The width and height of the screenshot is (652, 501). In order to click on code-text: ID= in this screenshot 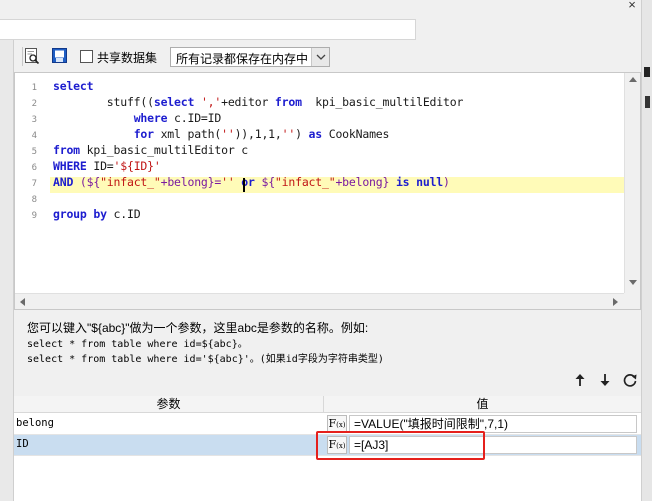, I will do `click(100, 166)`.